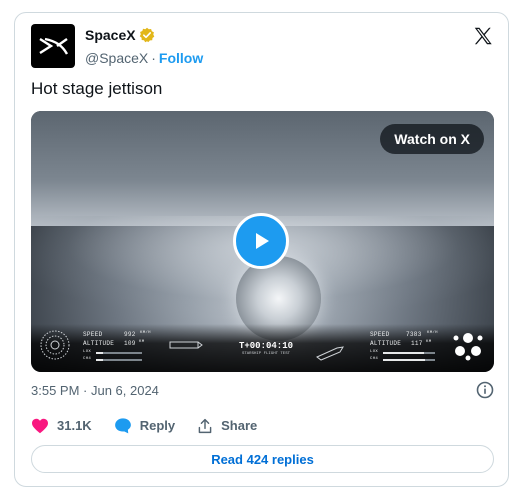  I want to click on verified-badge-icon, so click(147, 35).